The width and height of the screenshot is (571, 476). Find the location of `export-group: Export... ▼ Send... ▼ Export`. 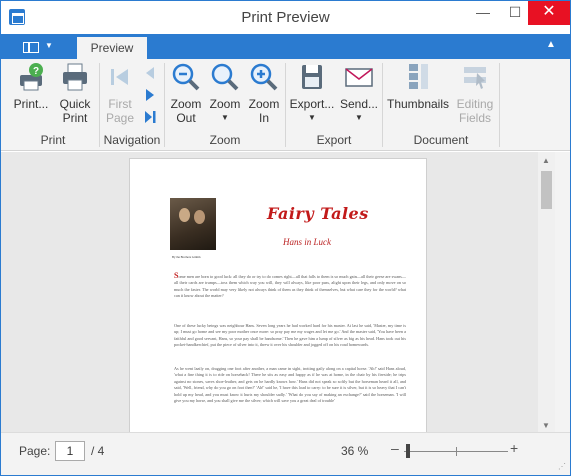

export-group: Export... ▼ Send... ▼ Export is located at coordinates (334, 105).